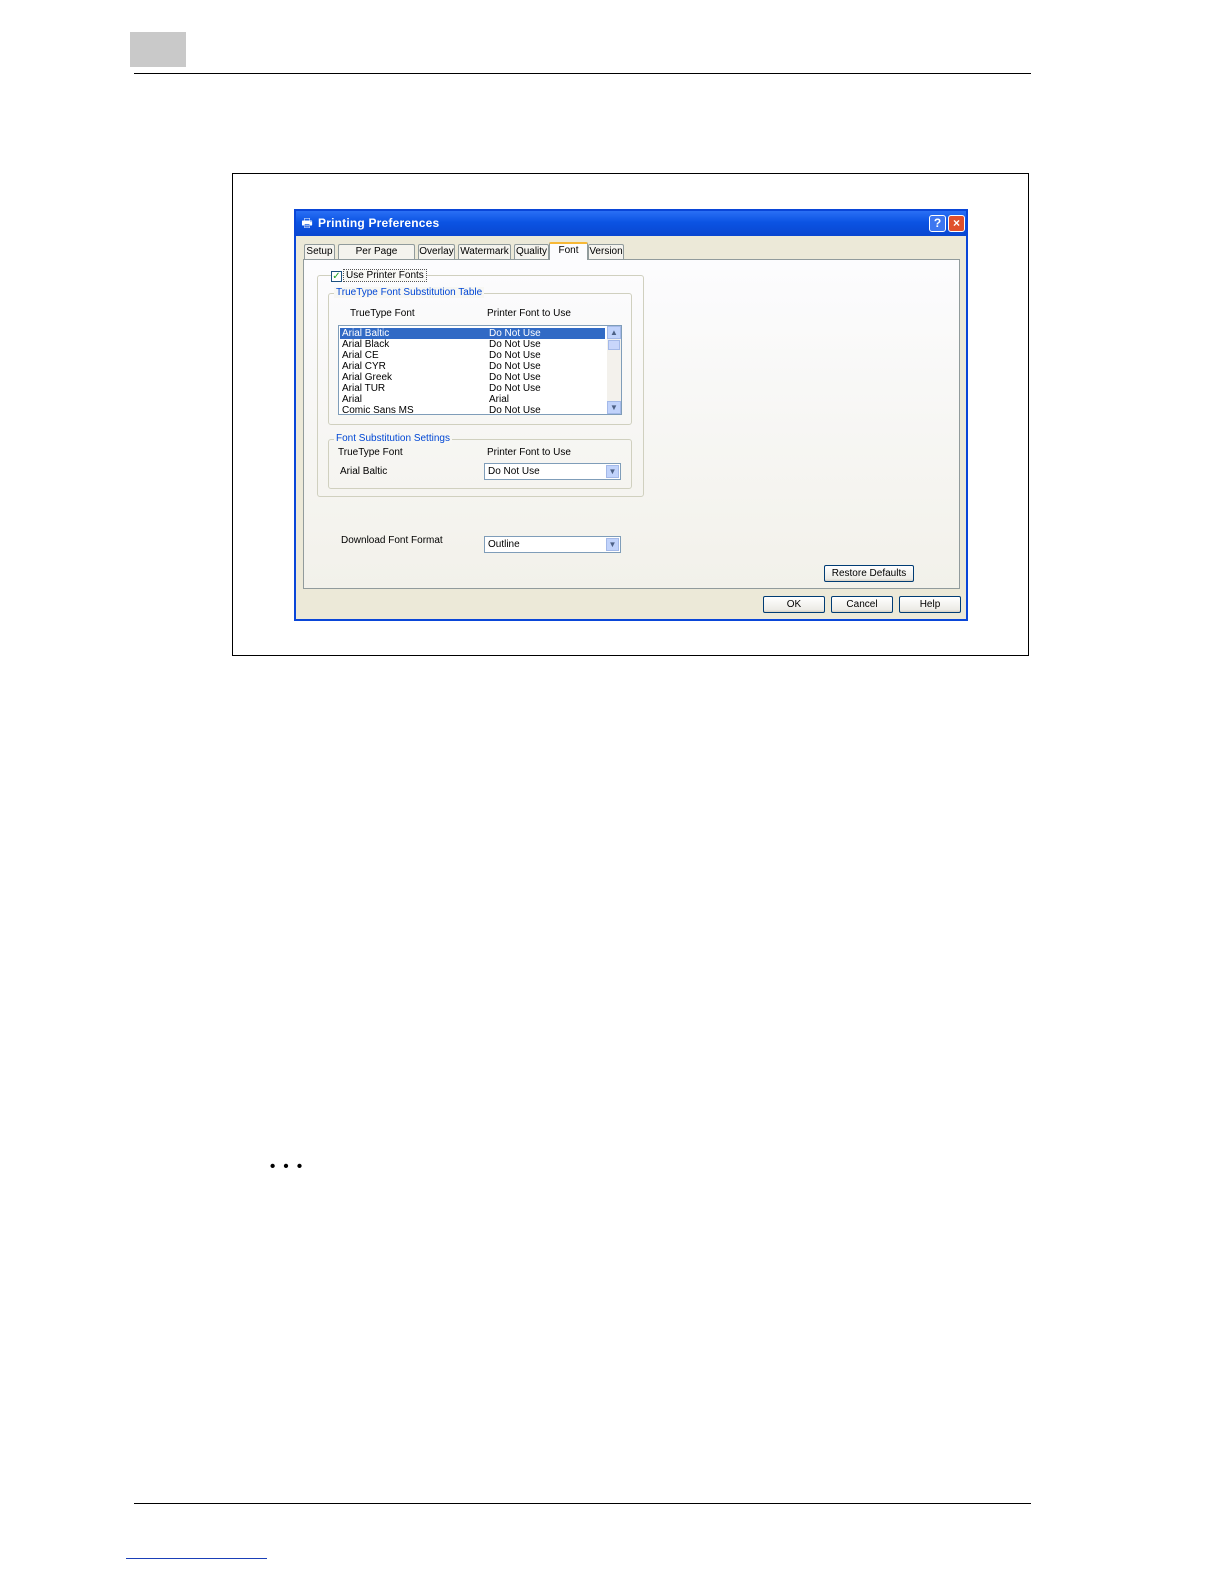 The height and width of the screenshot is (1584, 1224). What do you see at coordinates (472, 344) in the screenshot?
I see `list-item: Arial Black Do Not Use` at bounding box center [472, 344].